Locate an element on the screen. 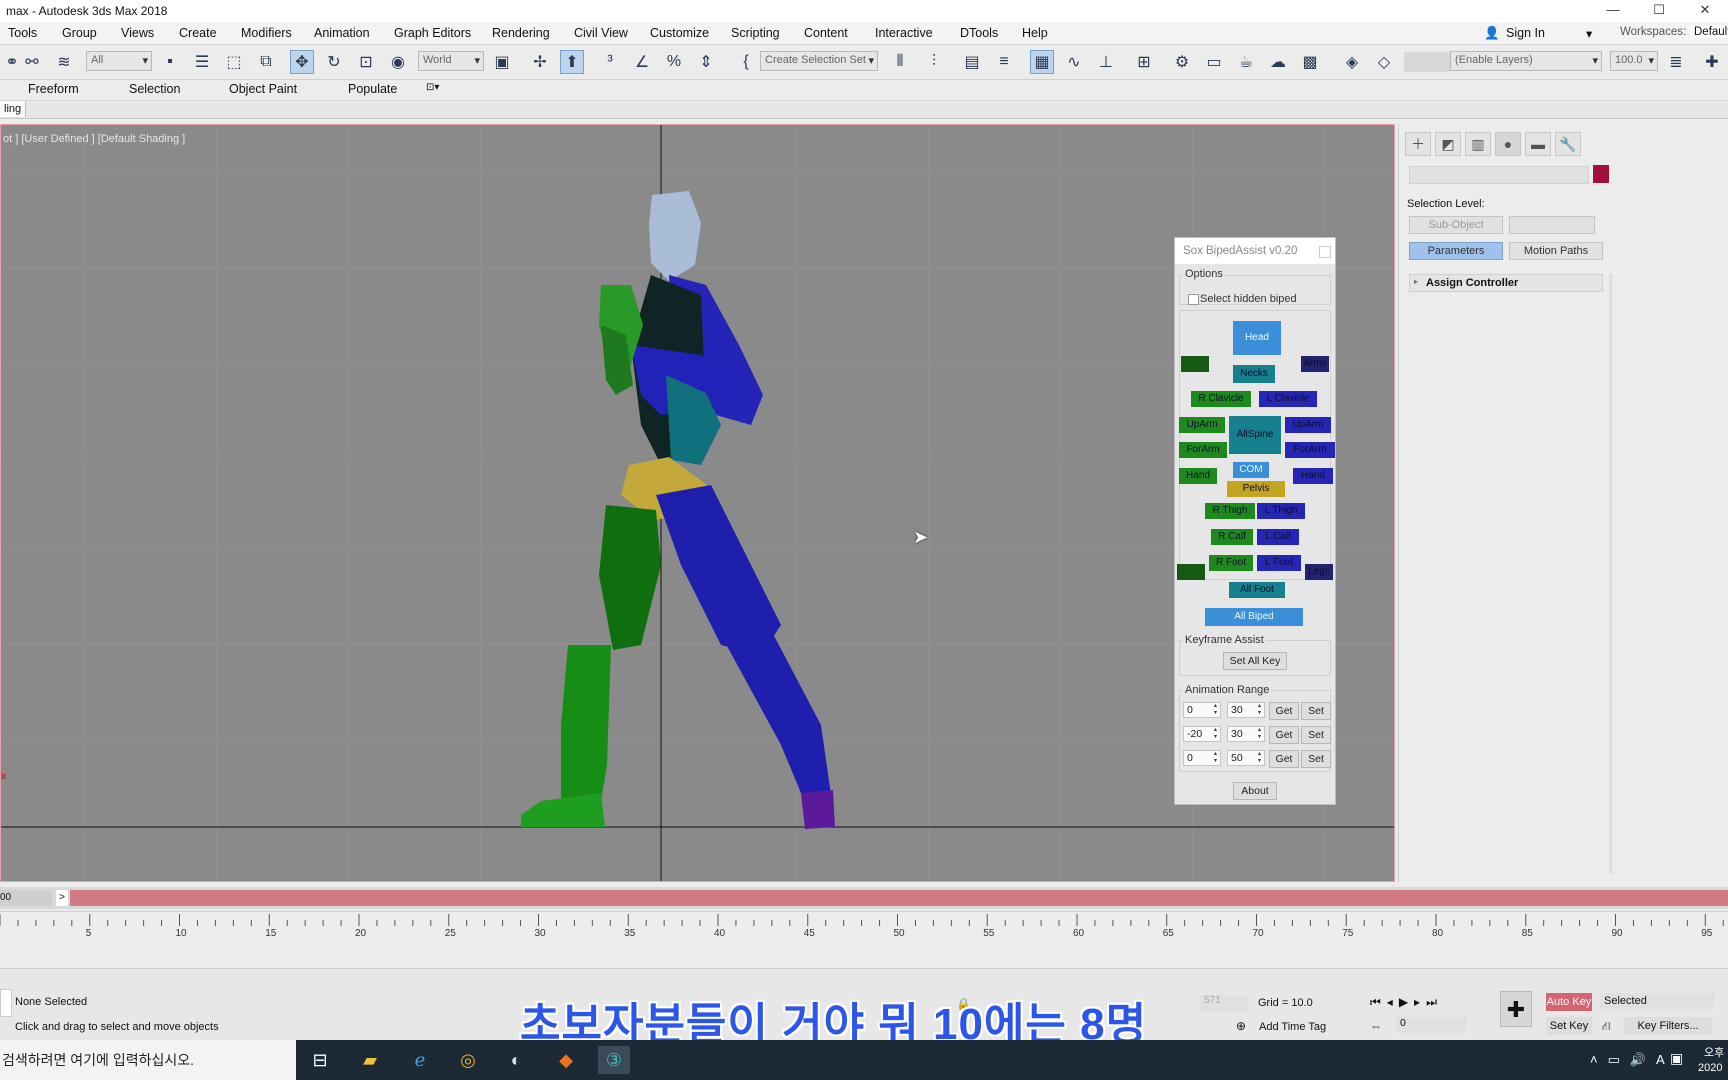  right-foot-button: R Foot is located at coordinates (1231, 563).